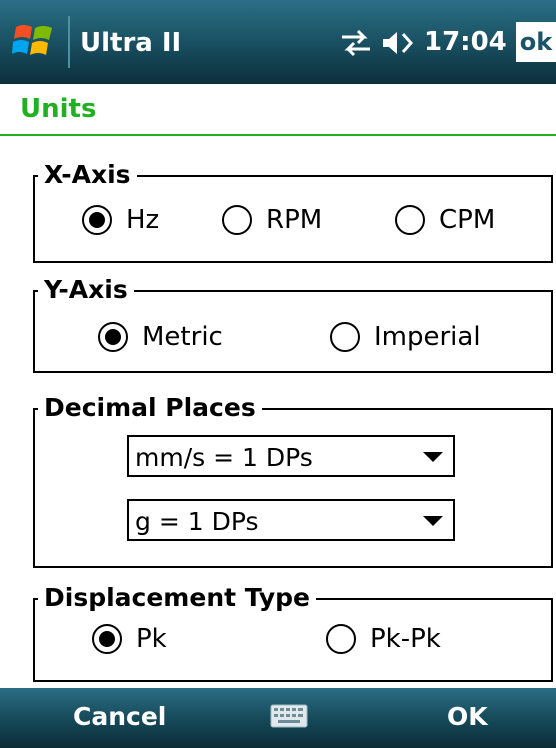 This screenshot has width=556, height=748. I want to click on connectivity-icon, so click(356, 43).